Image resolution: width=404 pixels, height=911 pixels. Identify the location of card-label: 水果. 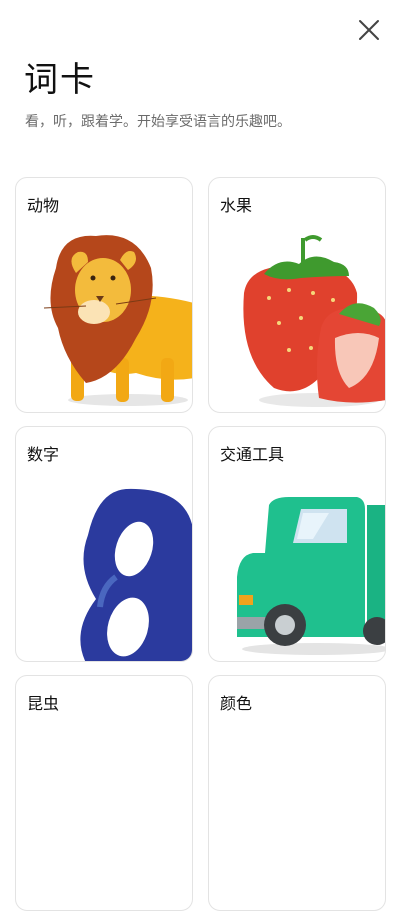
(236, 205).